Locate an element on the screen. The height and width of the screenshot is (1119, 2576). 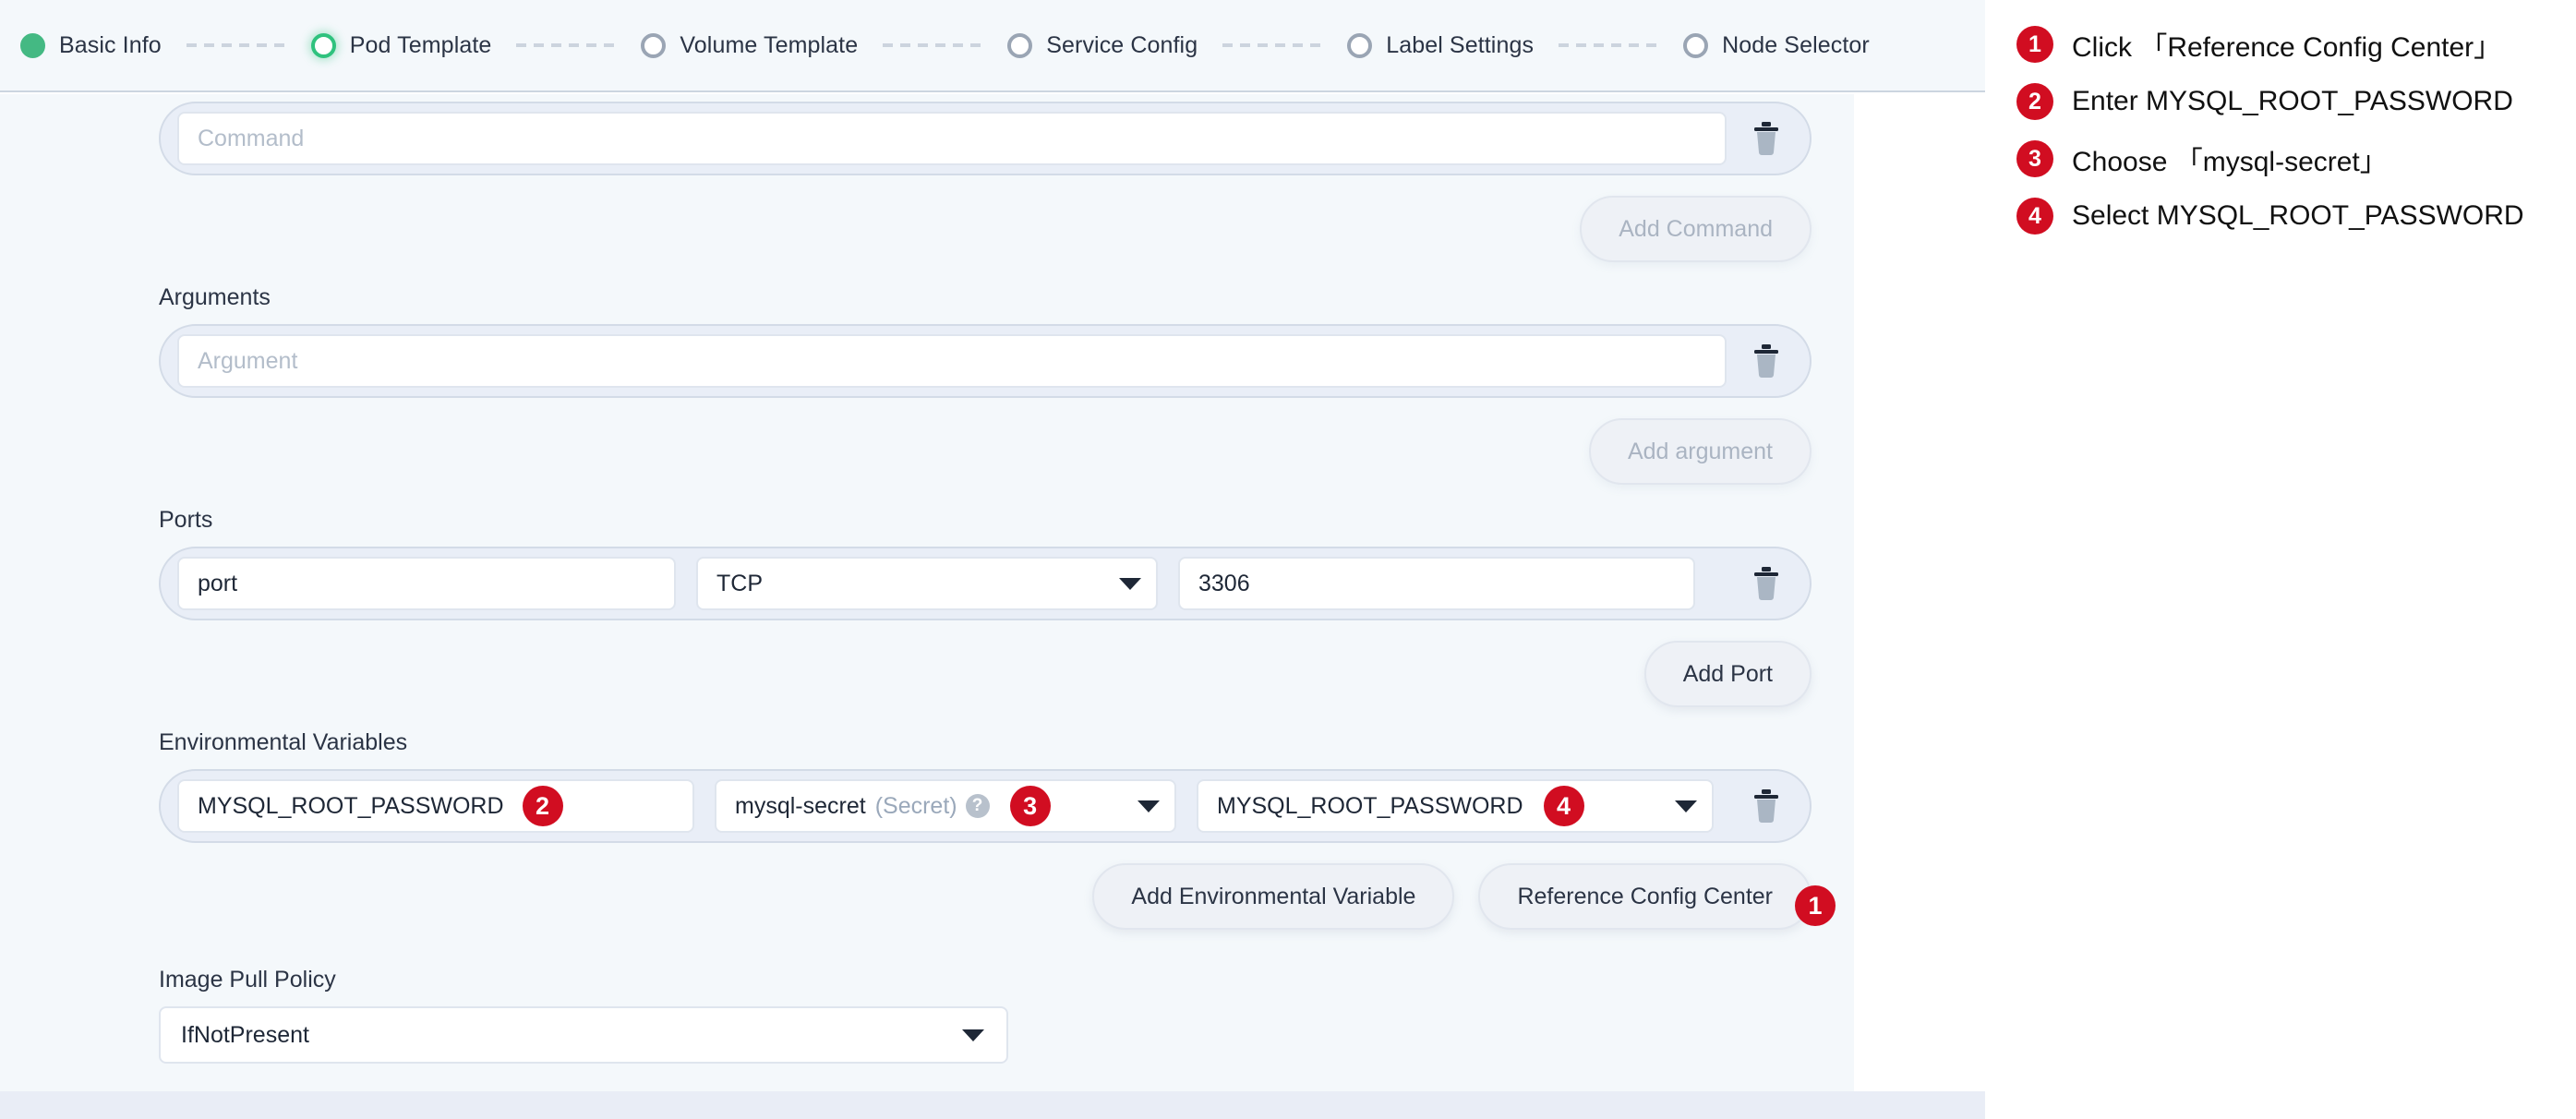
annotation-marker-4: 4 is located at coordinates (1563, 806).